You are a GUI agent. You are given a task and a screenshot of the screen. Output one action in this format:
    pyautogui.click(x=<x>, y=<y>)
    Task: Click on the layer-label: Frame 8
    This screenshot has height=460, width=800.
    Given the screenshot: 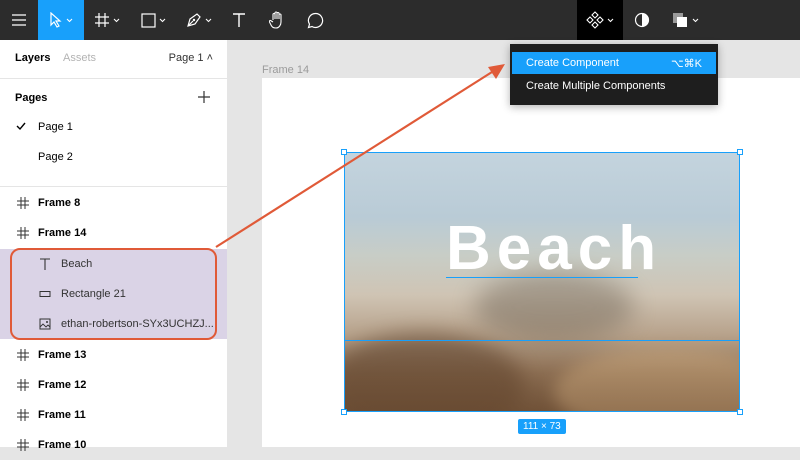 What is the action you would take?
    pyautogui.click(x=59, y=203)
    